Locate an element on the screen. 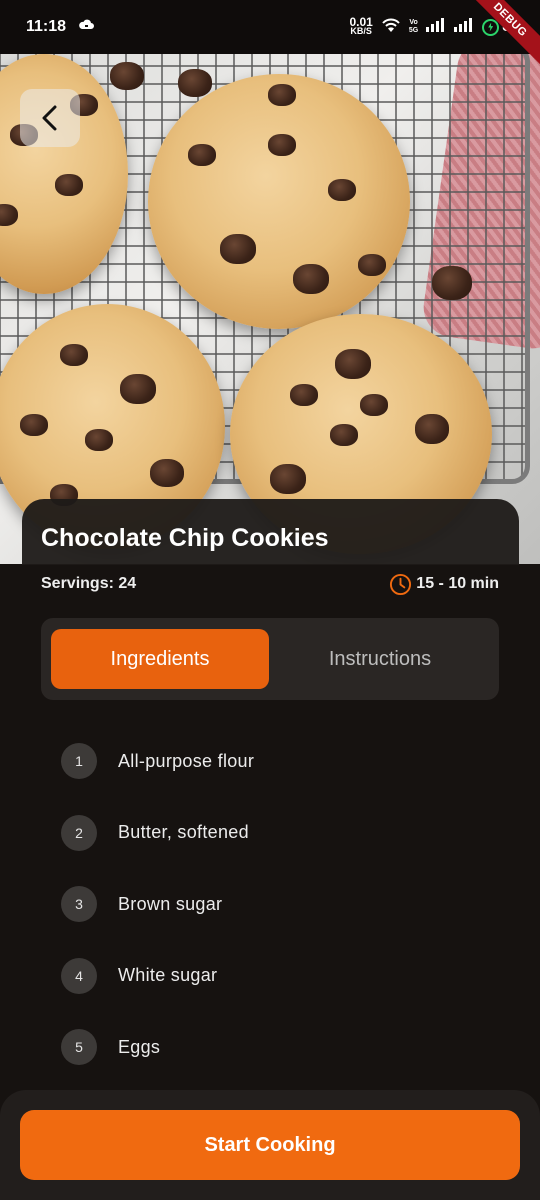  tab-instructions: Instructions is located at coordinates (380, 659).